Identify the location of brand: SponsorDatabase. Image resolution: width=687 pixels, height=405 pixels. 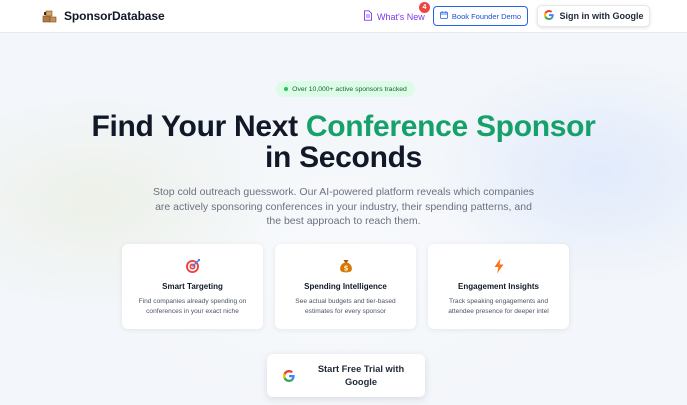
(103, 16).